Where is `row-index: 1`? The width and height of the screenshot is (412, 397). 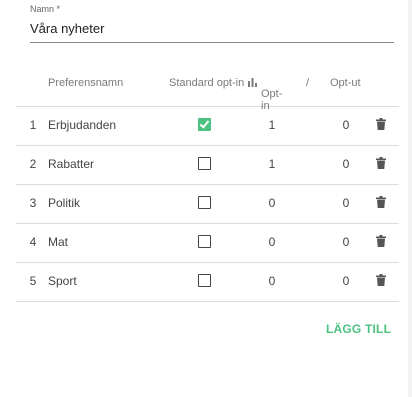
row-index: 1 is located at coordinates (33, 125).